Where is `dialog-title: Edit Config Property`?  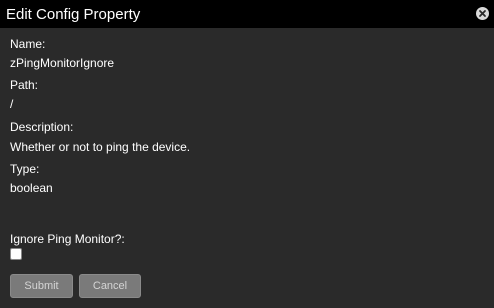 dialog-title: Edit Config Property is located at coordinates (73, 14).